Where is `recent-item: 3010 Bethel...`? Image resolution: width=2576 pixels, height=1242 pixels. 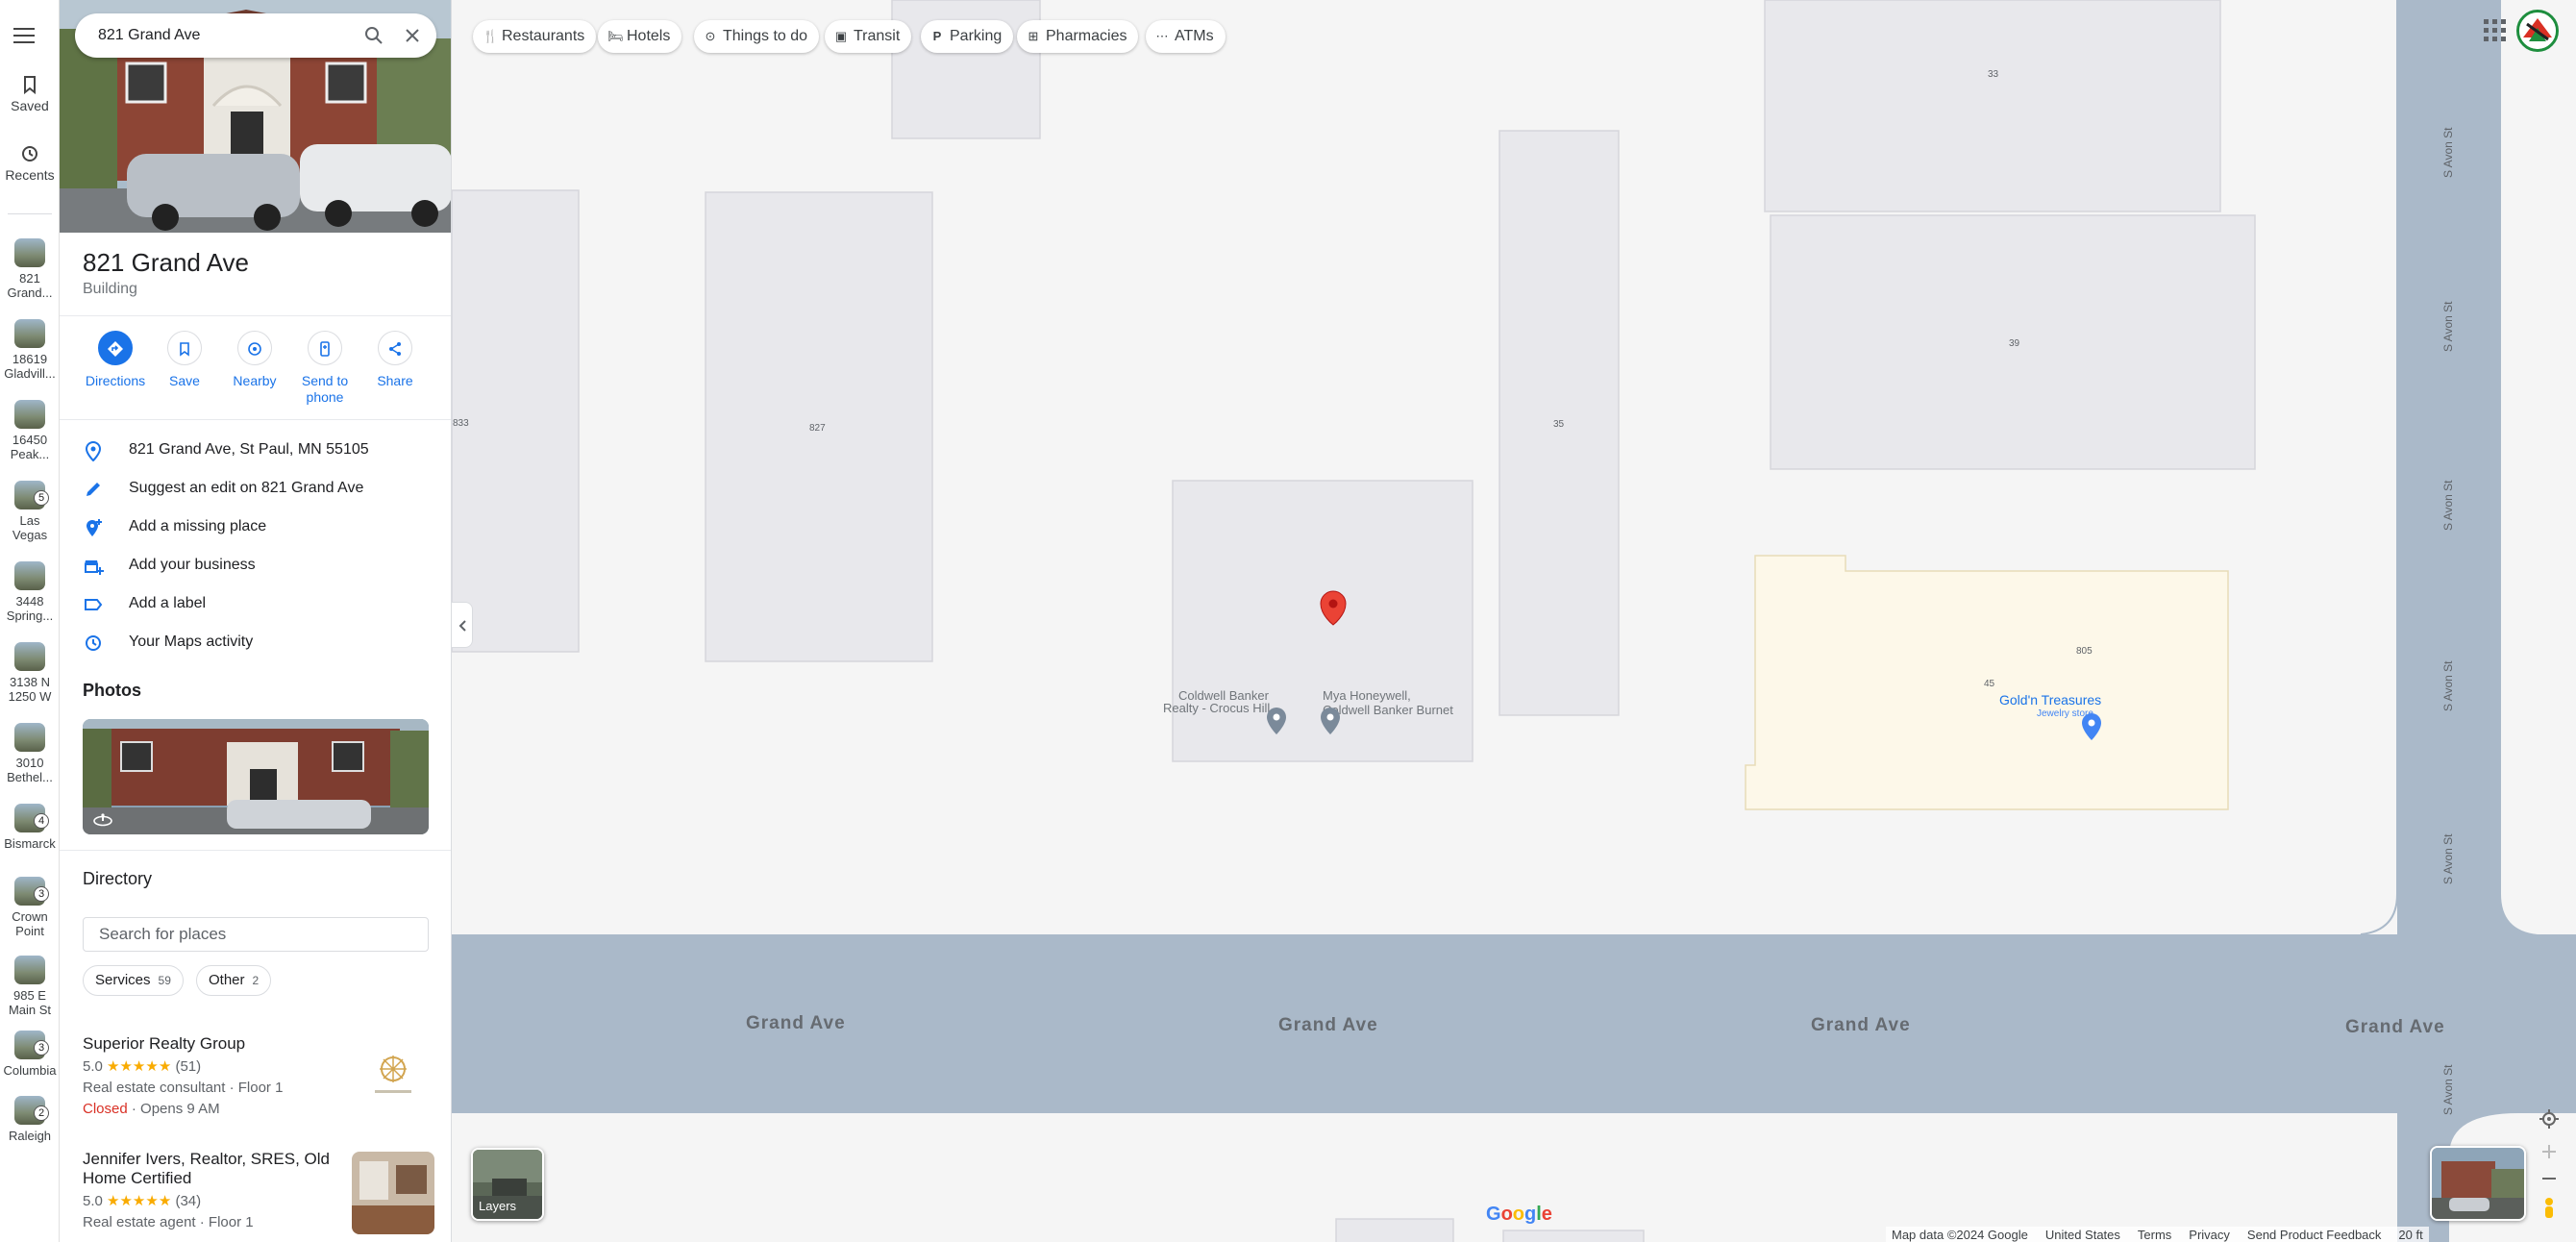 recent-item: 3010 Bethel... is located at coordinates (30, 753).